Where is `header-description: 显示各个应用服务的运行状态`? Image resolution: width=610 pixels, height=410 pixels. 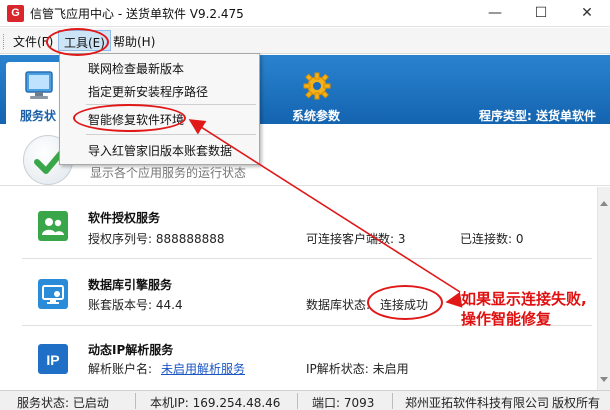
header-description: 显示各个应用服务的运行状态 is located at coordinates (168, 173).